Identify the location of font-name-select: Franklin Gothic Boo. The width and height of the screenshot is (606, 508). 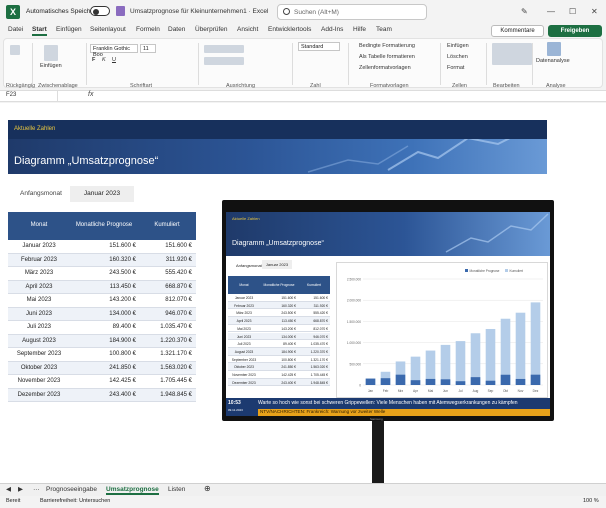
(114, 51).